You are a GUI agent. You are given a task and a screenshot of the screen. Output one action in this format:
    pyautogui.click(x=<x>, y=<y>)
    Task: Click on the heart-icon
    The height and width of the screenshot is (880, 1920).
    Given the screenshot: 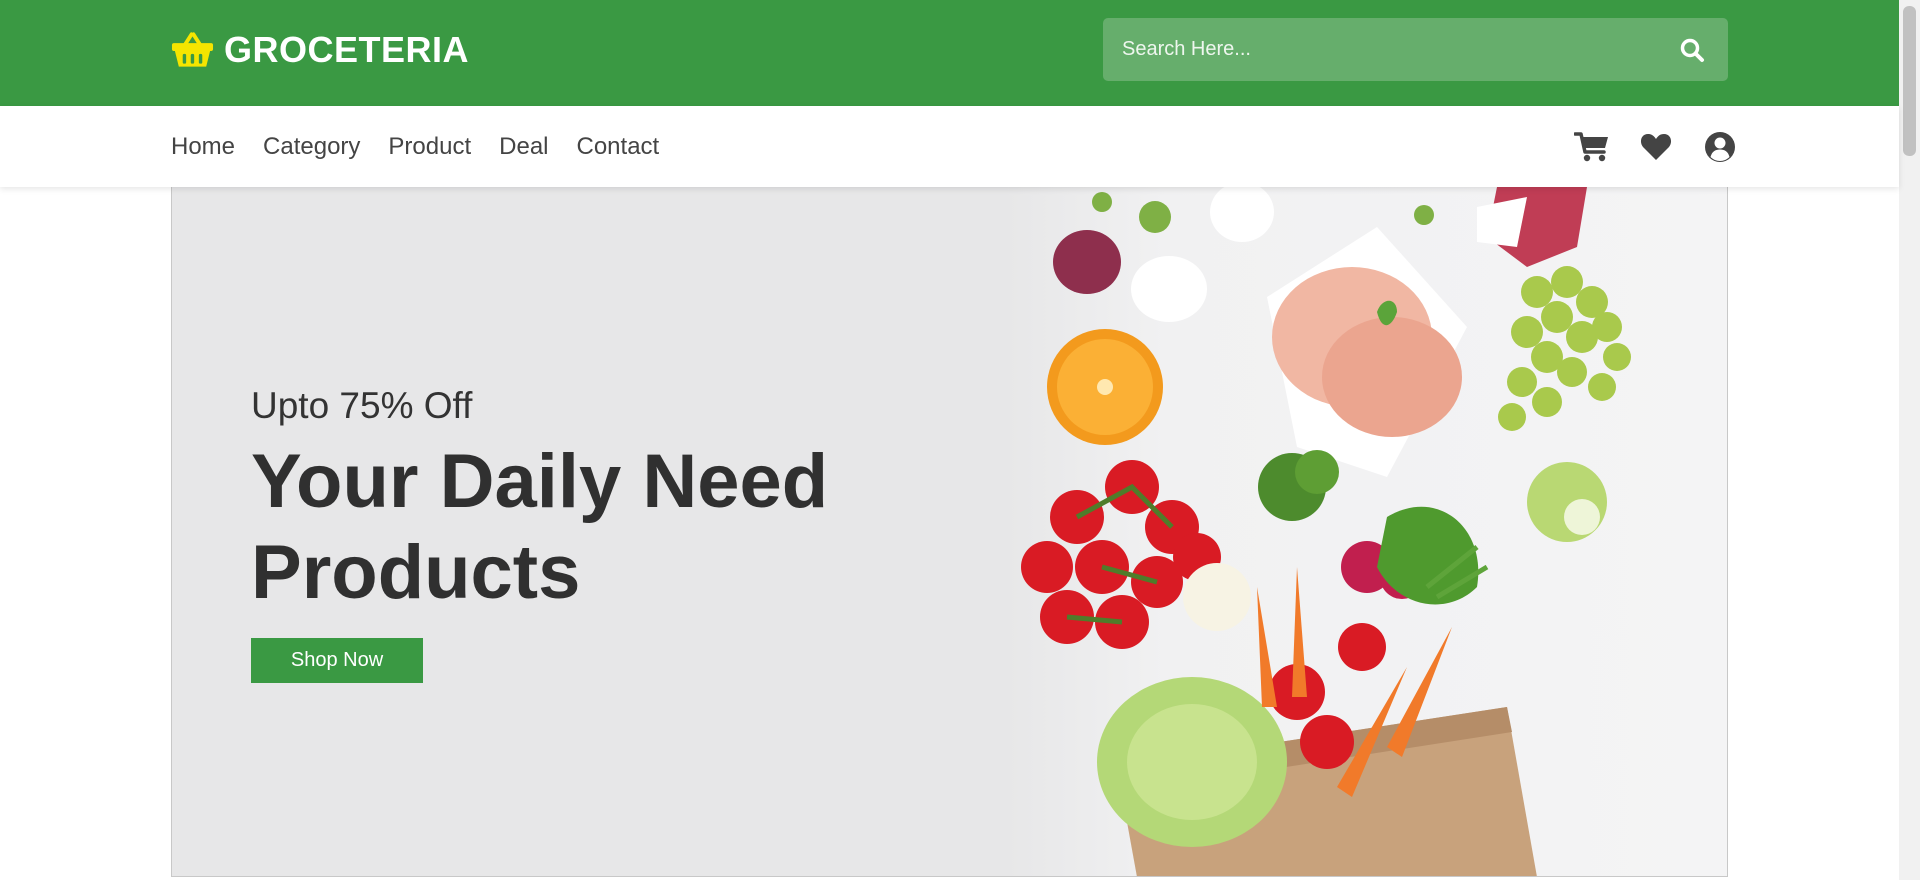 What is the action you would take?
    pyautogui.click(x=1656, y=147)
    